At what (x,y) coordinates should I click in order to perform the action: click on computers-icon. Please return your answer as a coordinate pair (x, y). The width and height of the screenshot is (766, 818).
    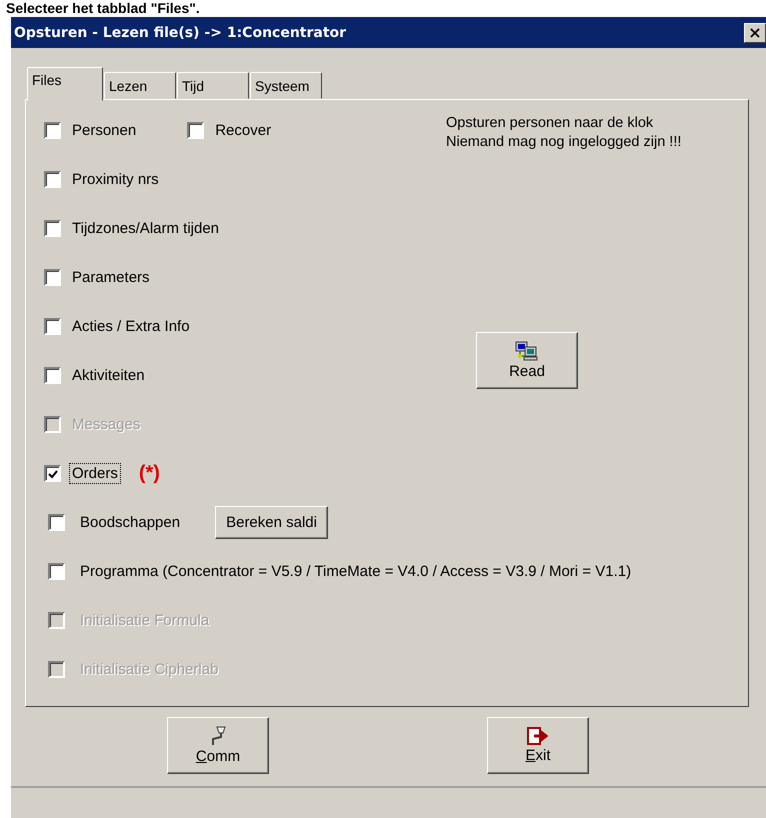
    Looking at the image, I should click on (527, 351).